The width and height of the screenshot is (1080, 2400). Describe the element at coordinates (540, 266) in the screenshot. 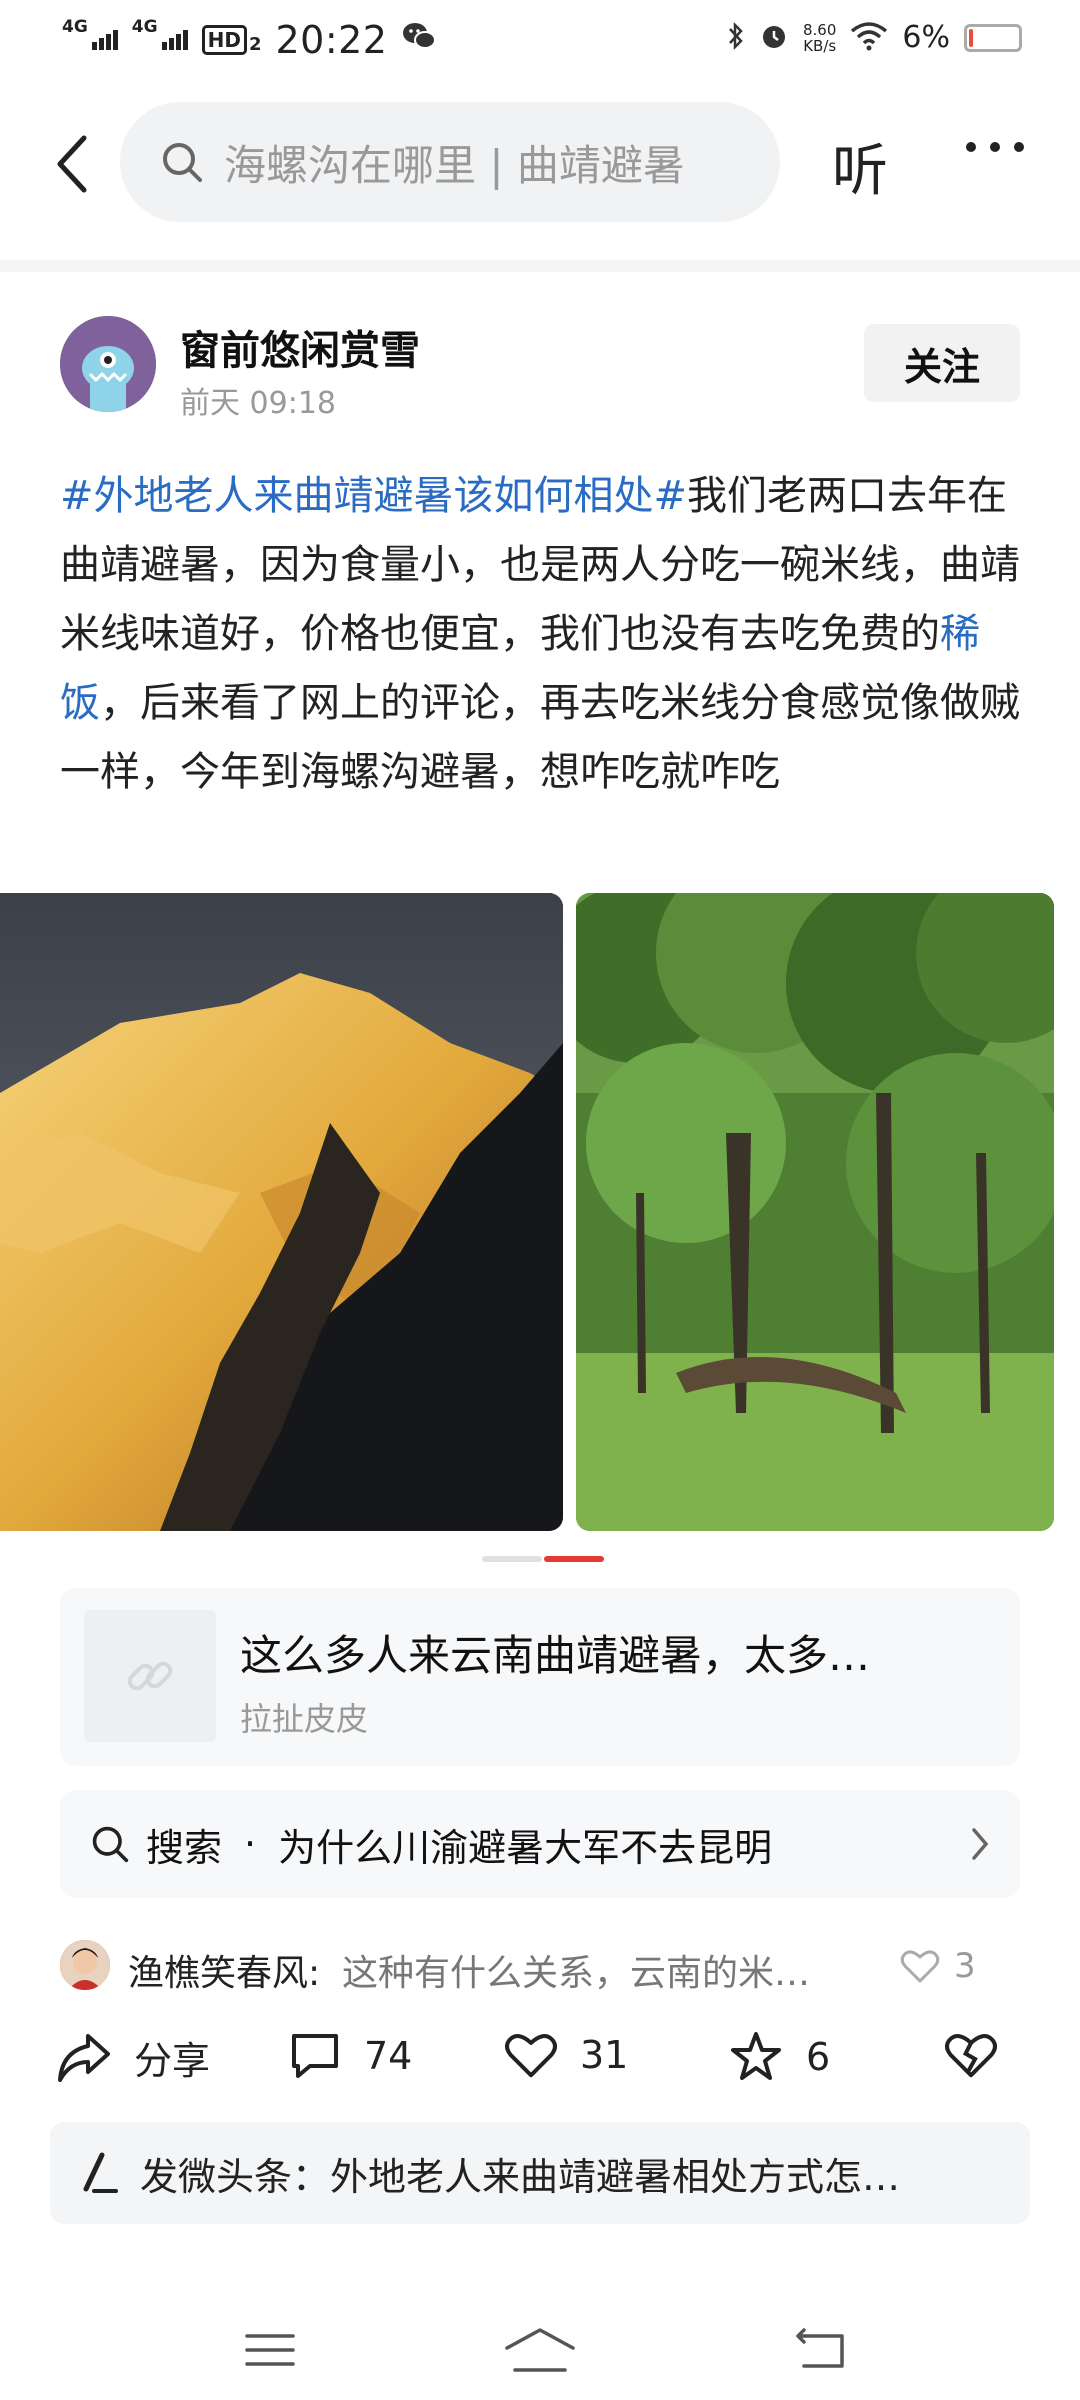

I see `divider` at that location.